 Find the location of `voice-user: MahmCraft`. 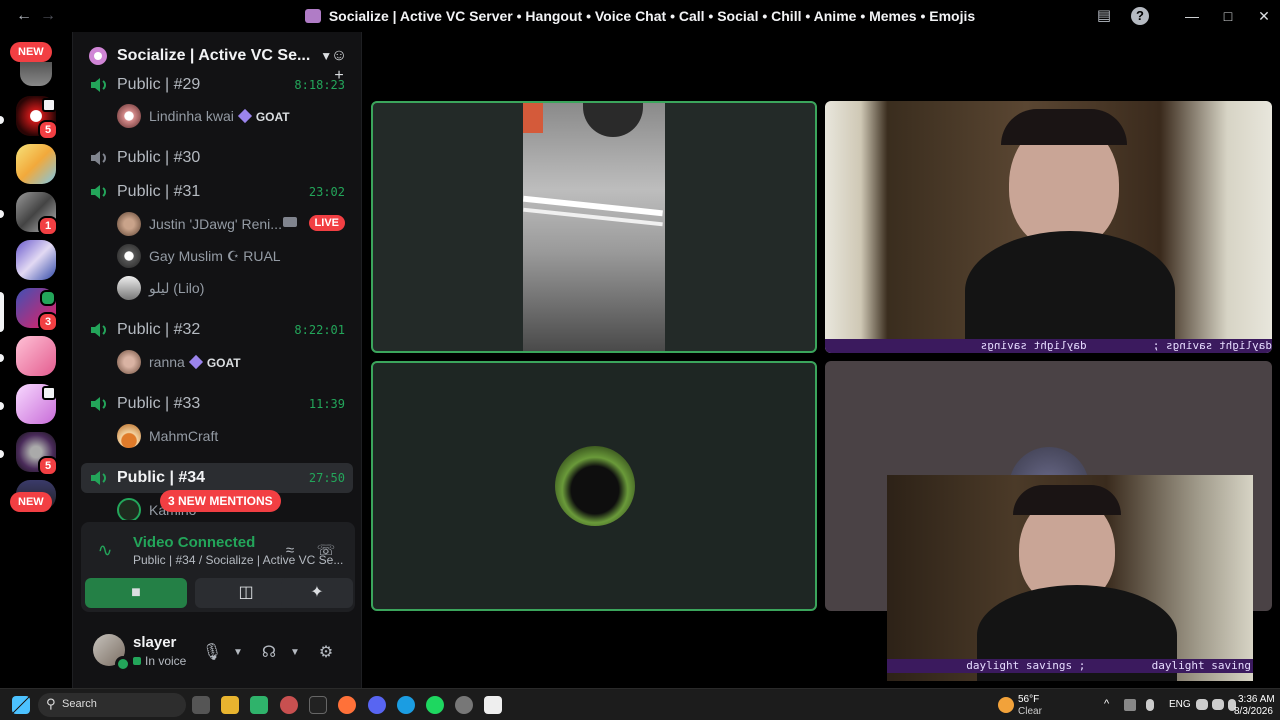

voice-user: MahmCraft is located at coordinates (235, 436).